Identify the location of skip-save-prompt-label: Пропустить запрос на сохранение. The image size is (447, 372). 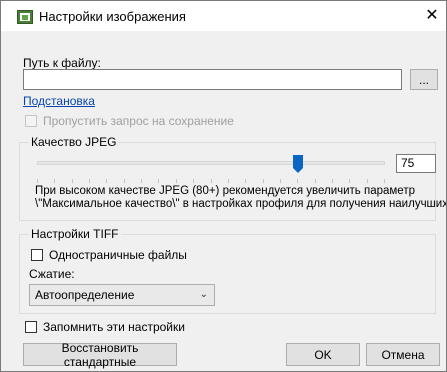
(138, 121).